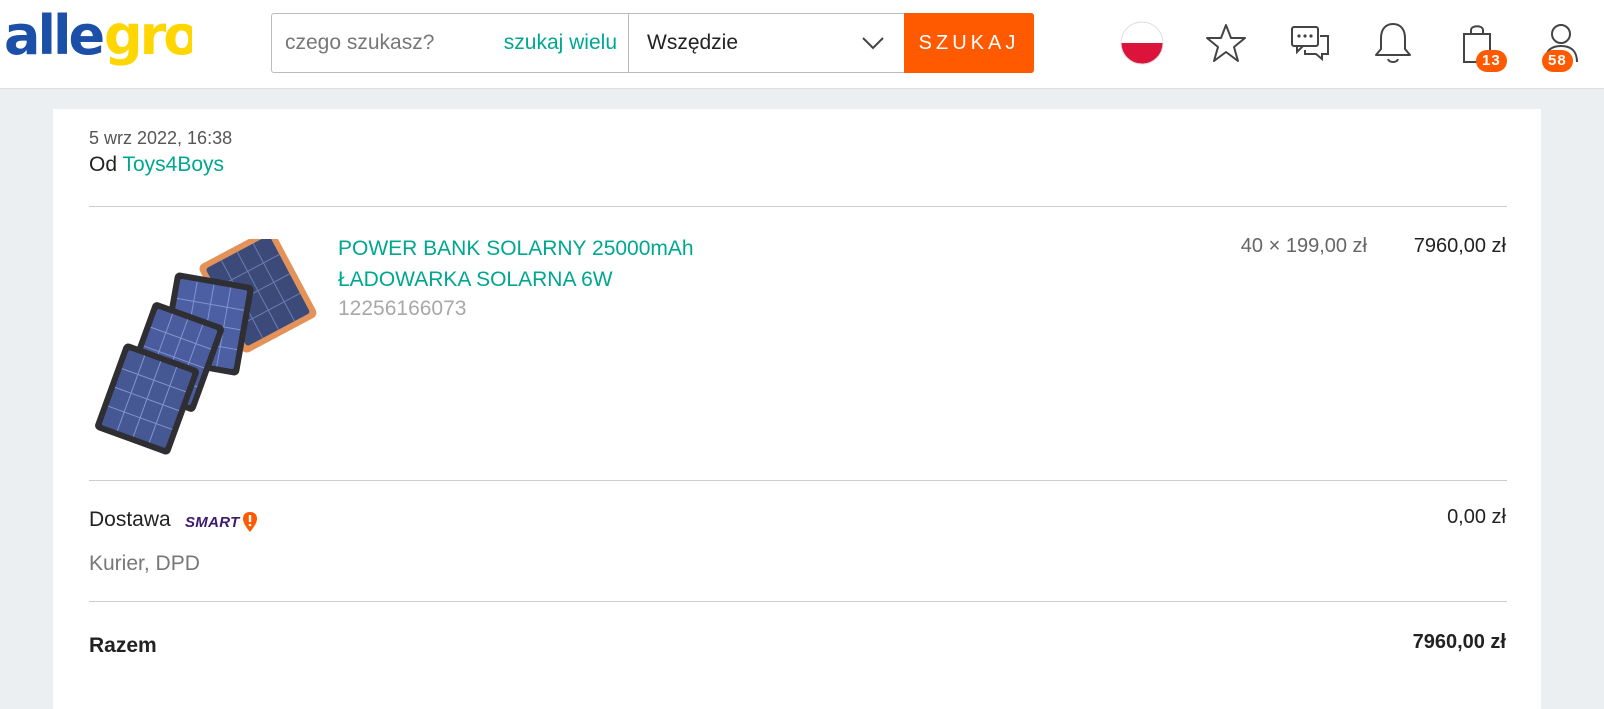 The height and width of the screenshot is (709, 1604). I want to click on svg-text: alle, so click(53, 37).